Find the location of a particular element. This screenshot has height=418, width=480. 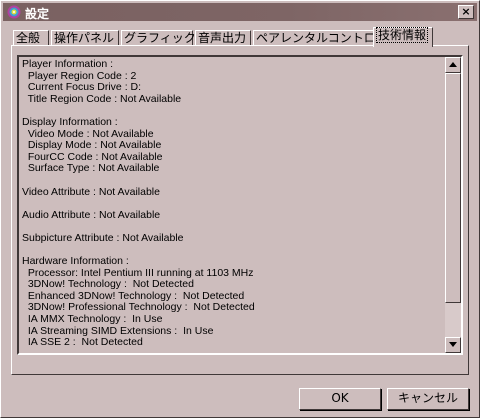

arrow-down-icon is located at coordinates (453, 344).